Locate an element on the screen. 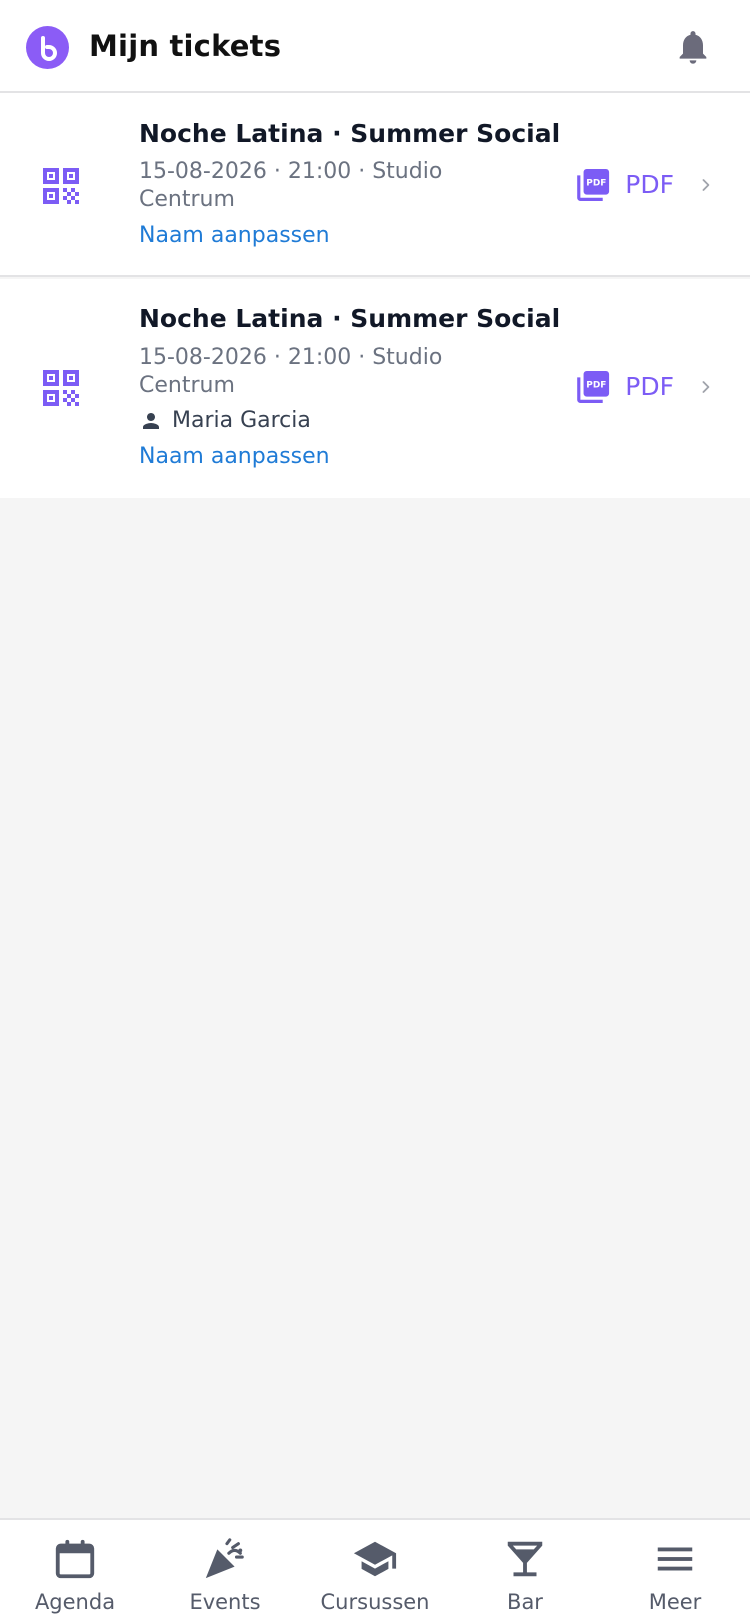 The image size is (750, 1623). graduation-cap-icon is located at coordinates (375, 1559).